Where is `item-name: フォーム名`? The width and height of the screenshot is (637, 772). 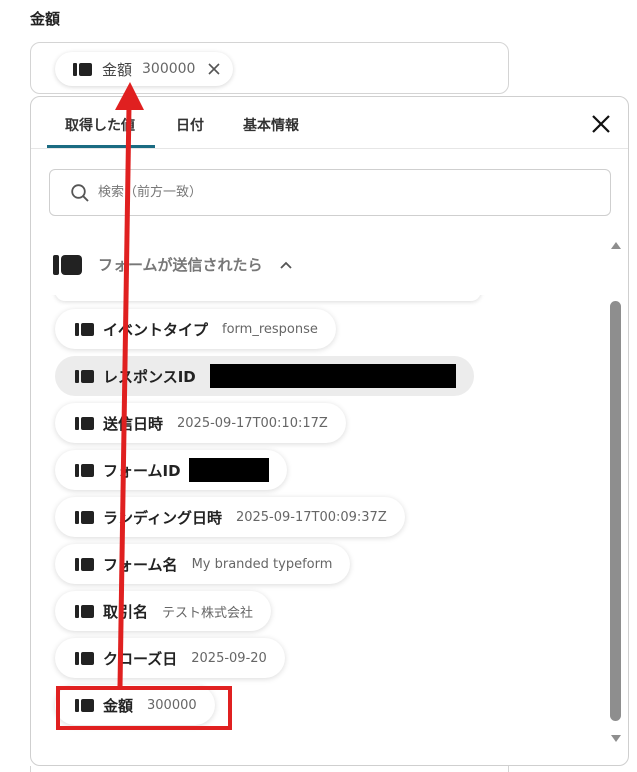
item-name: フォーム名 is located at coordinates (140, 564).